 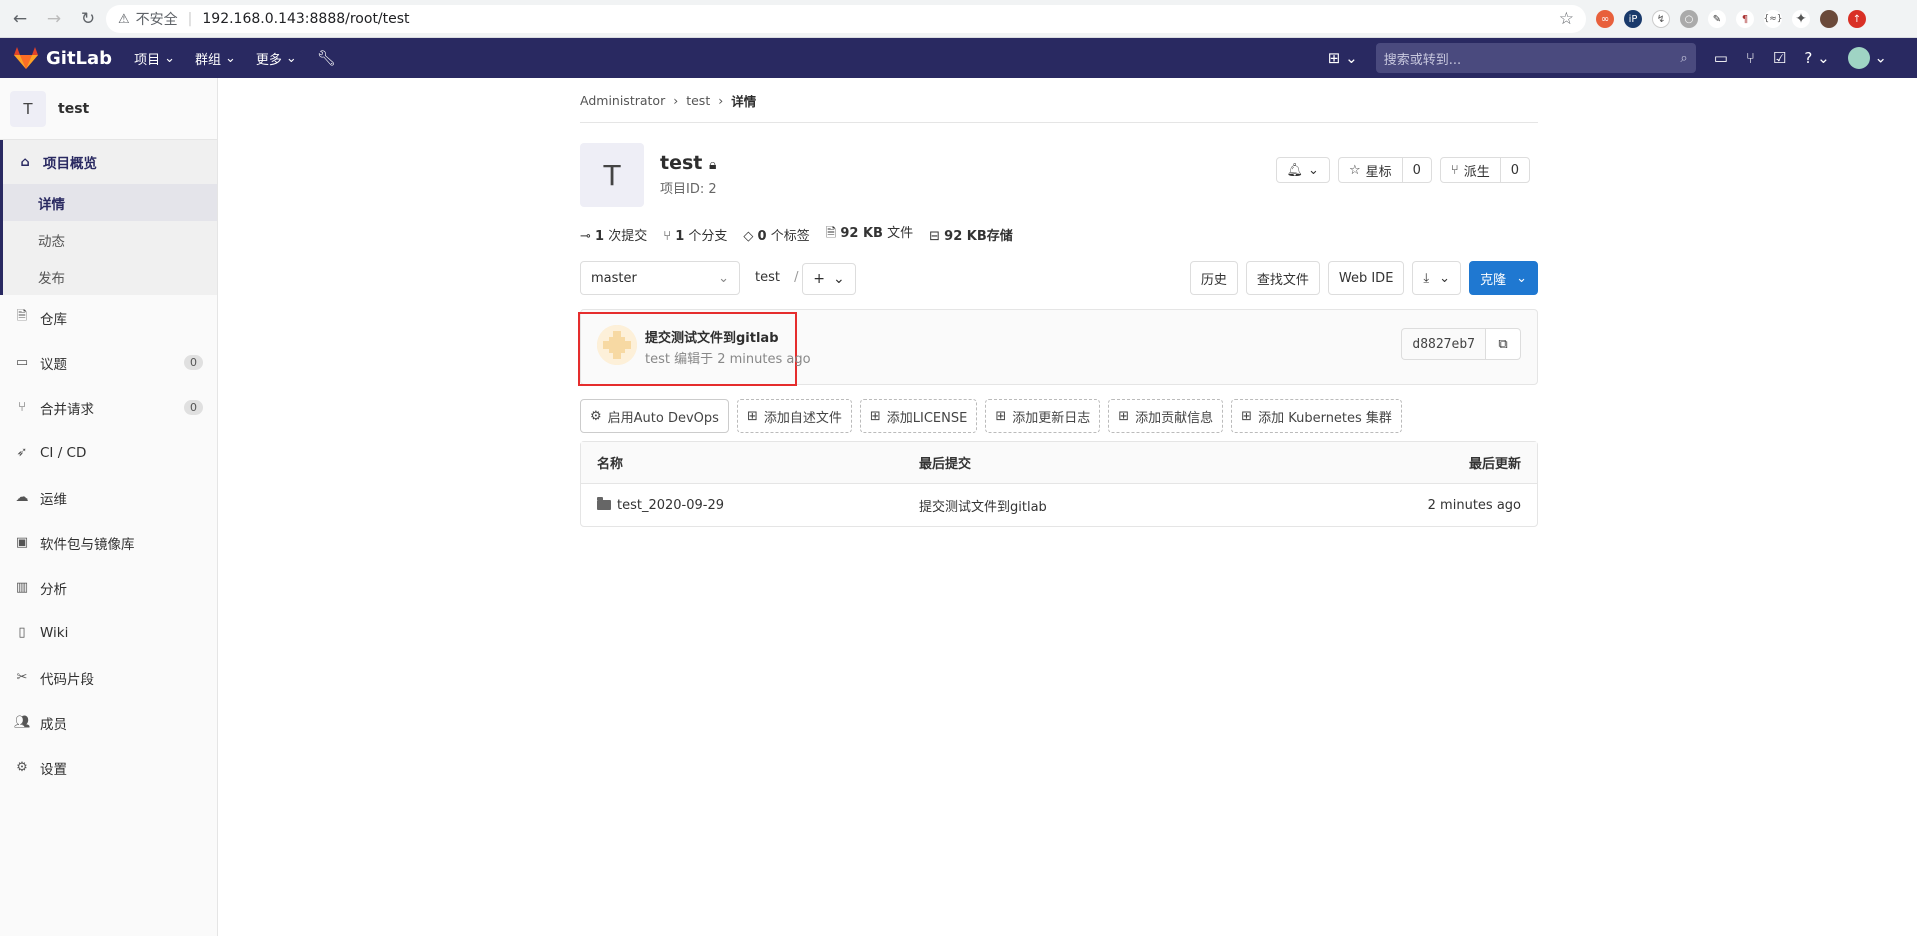 I want to click on gitlab-fox-icon, so click(x=26, y=58).